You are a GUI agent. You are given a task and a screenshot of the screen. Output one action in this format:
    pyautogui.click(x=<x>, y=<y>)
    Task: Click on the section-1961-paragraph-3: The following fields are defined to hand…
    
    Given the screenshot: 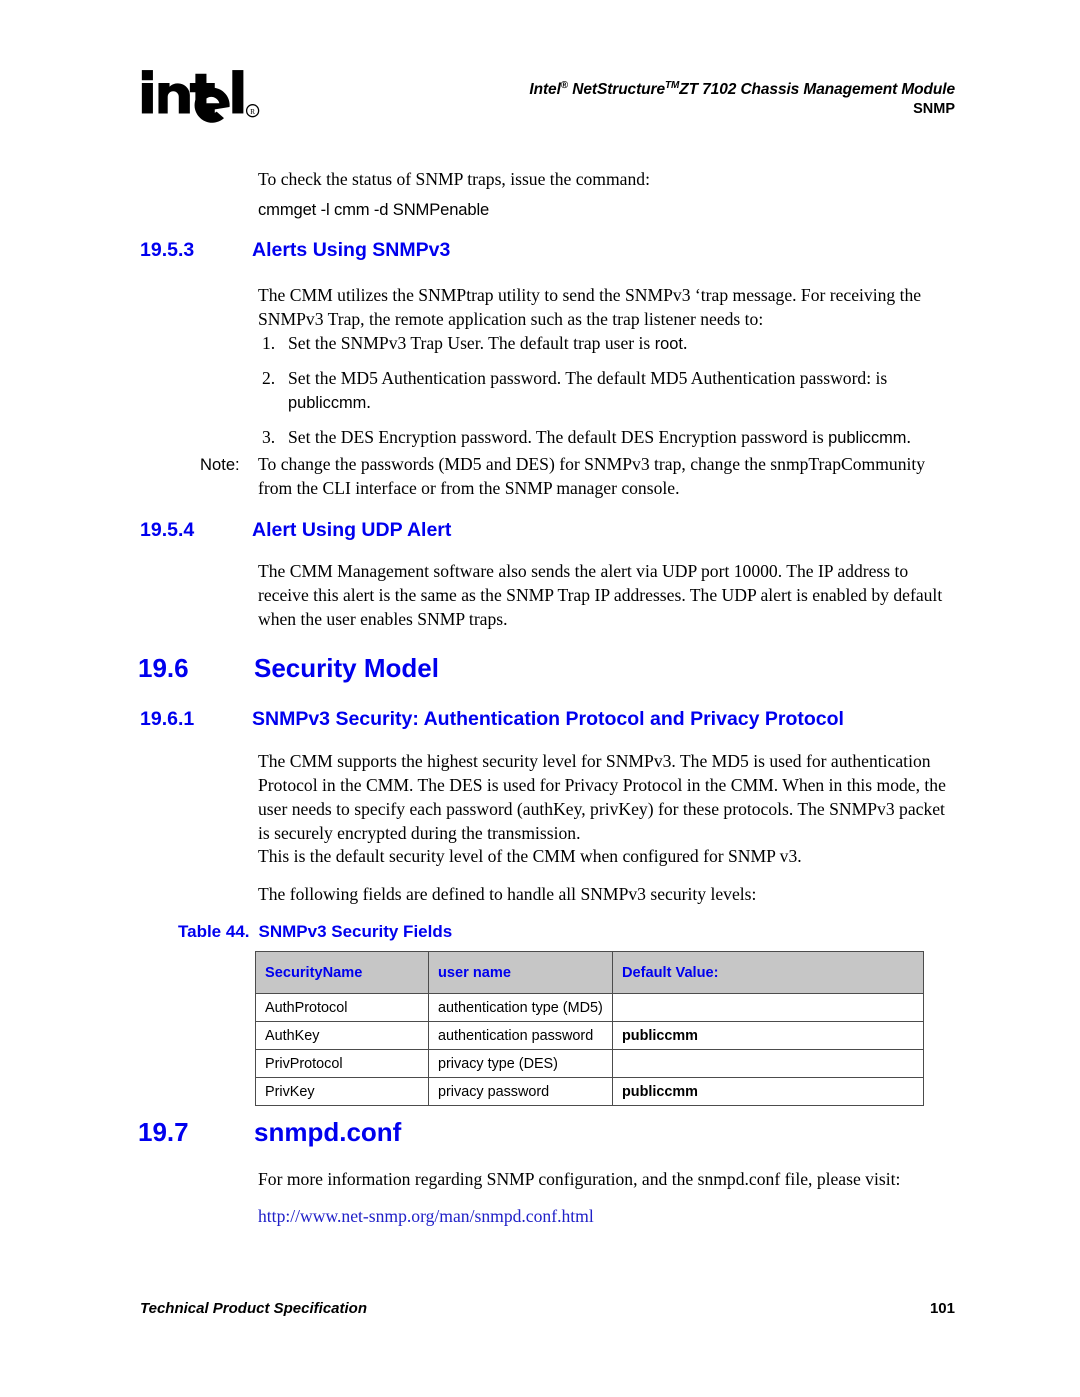 What is the action you would take?
    pyautogui.click(x=507, y=894)
    